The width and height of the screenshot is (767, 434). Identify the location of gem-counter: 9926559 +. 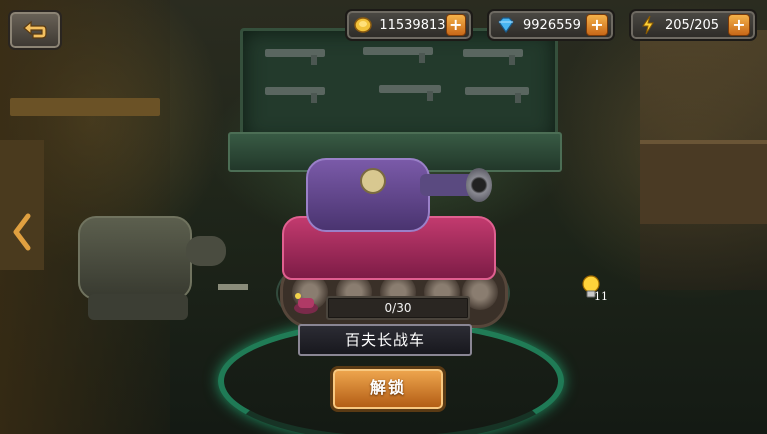
(551, 25).